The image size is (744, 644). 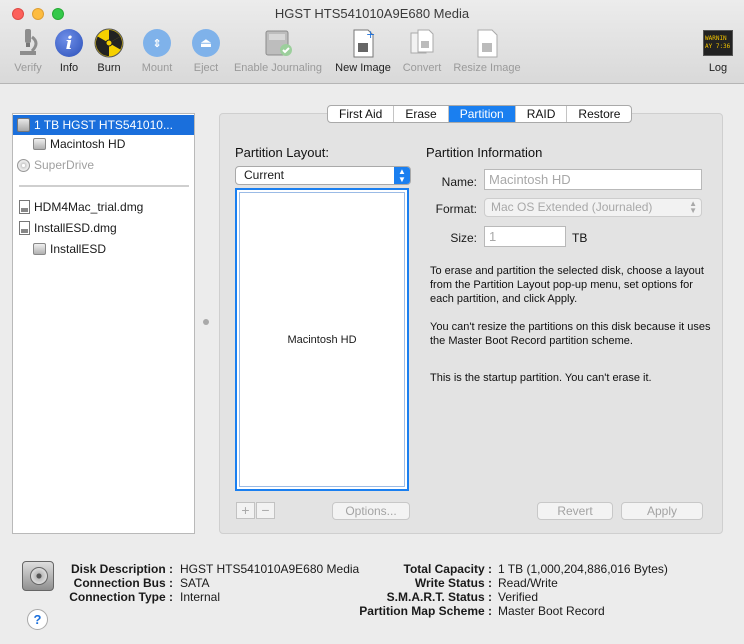 I want to click on help-button: ?, so click(x=37, y=619).